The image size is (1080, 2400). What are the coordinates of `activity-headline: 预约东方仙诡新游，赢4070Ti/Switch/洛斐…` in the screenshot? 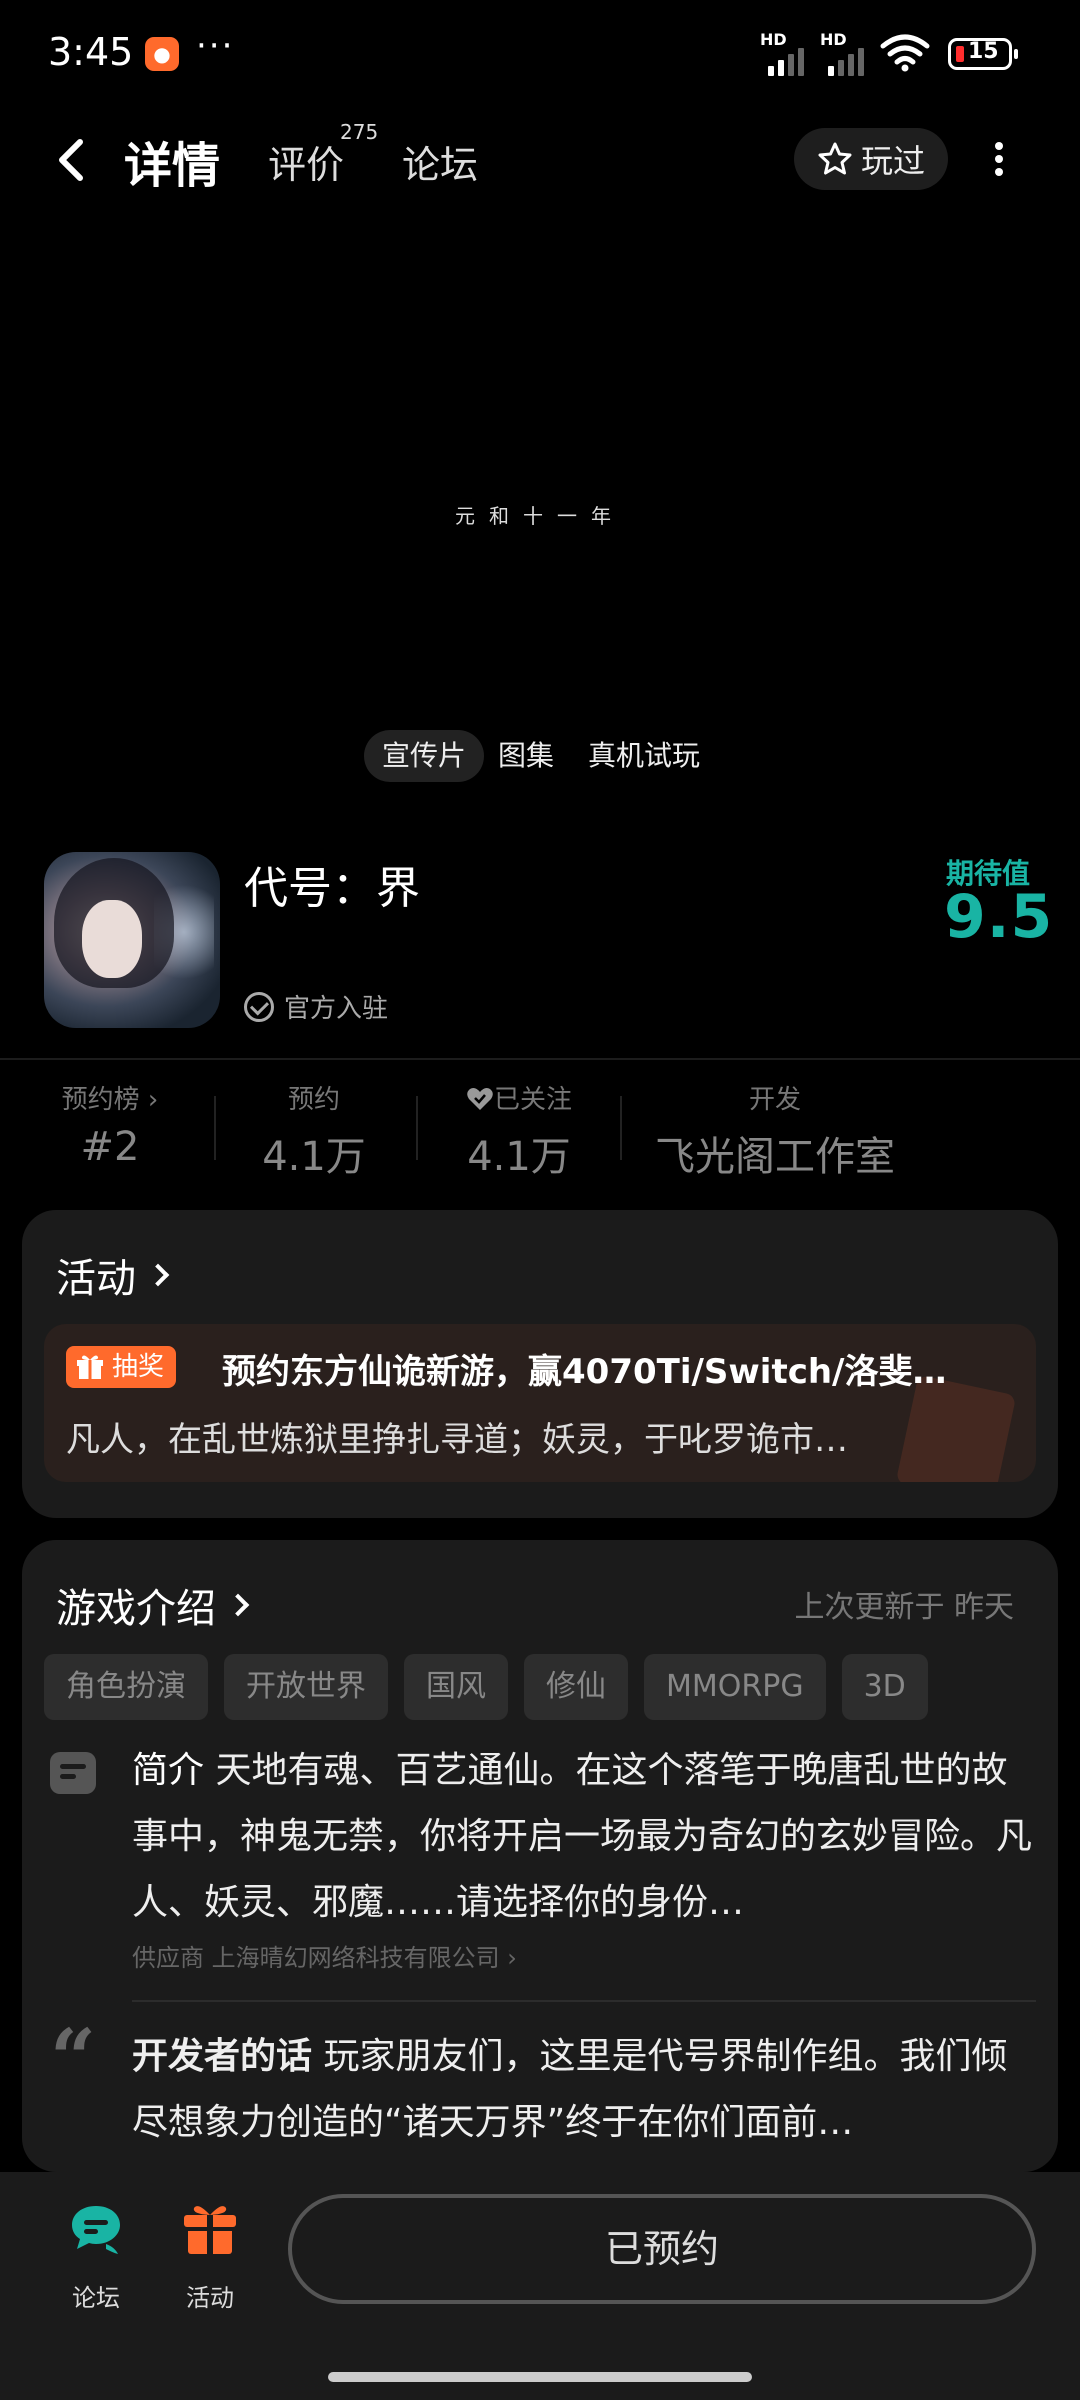 It's located at (584, 1372).